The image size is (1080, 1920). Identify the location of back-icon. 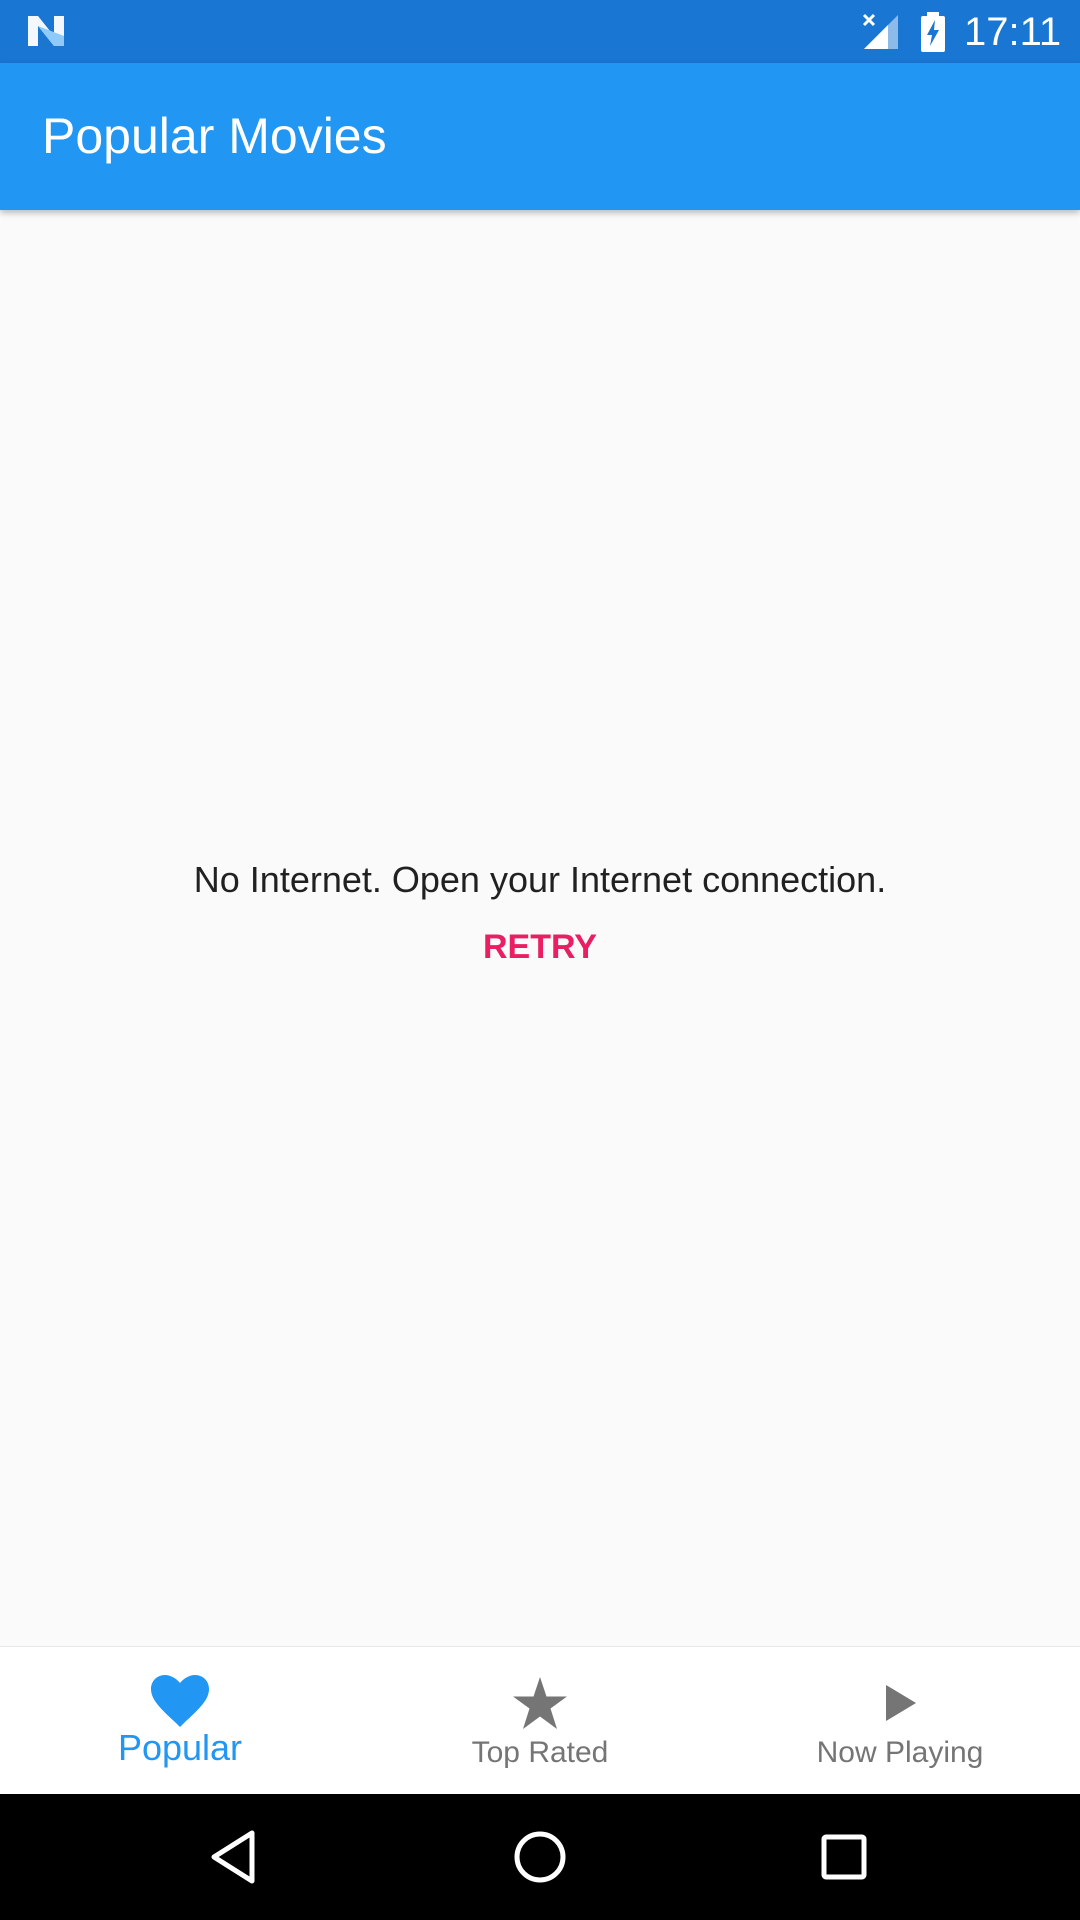
(236, 1857).